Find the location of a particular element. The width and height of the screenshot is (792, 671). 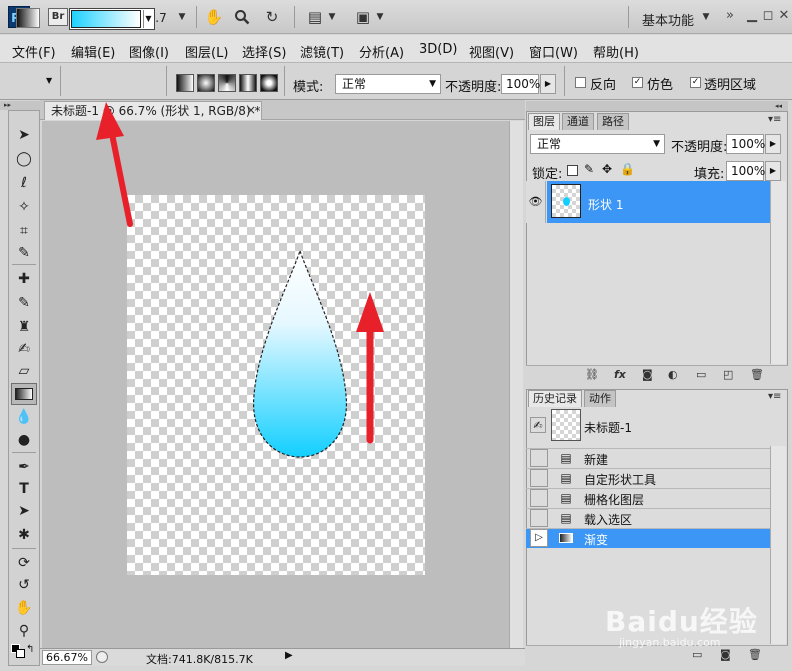

color-swatches-icon is located at coordinates (18, 651).